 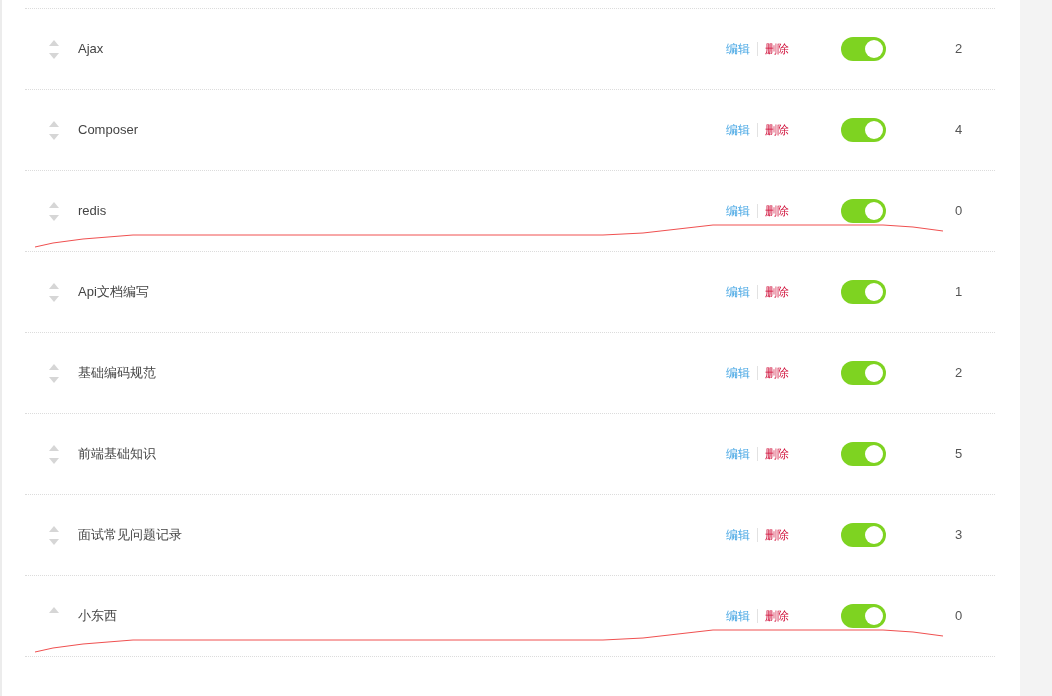 What do you see at coordinates (130, 535) in the screenshot?
I see `category-name: 面试常见问题记录` at bounding box center [130, 535].